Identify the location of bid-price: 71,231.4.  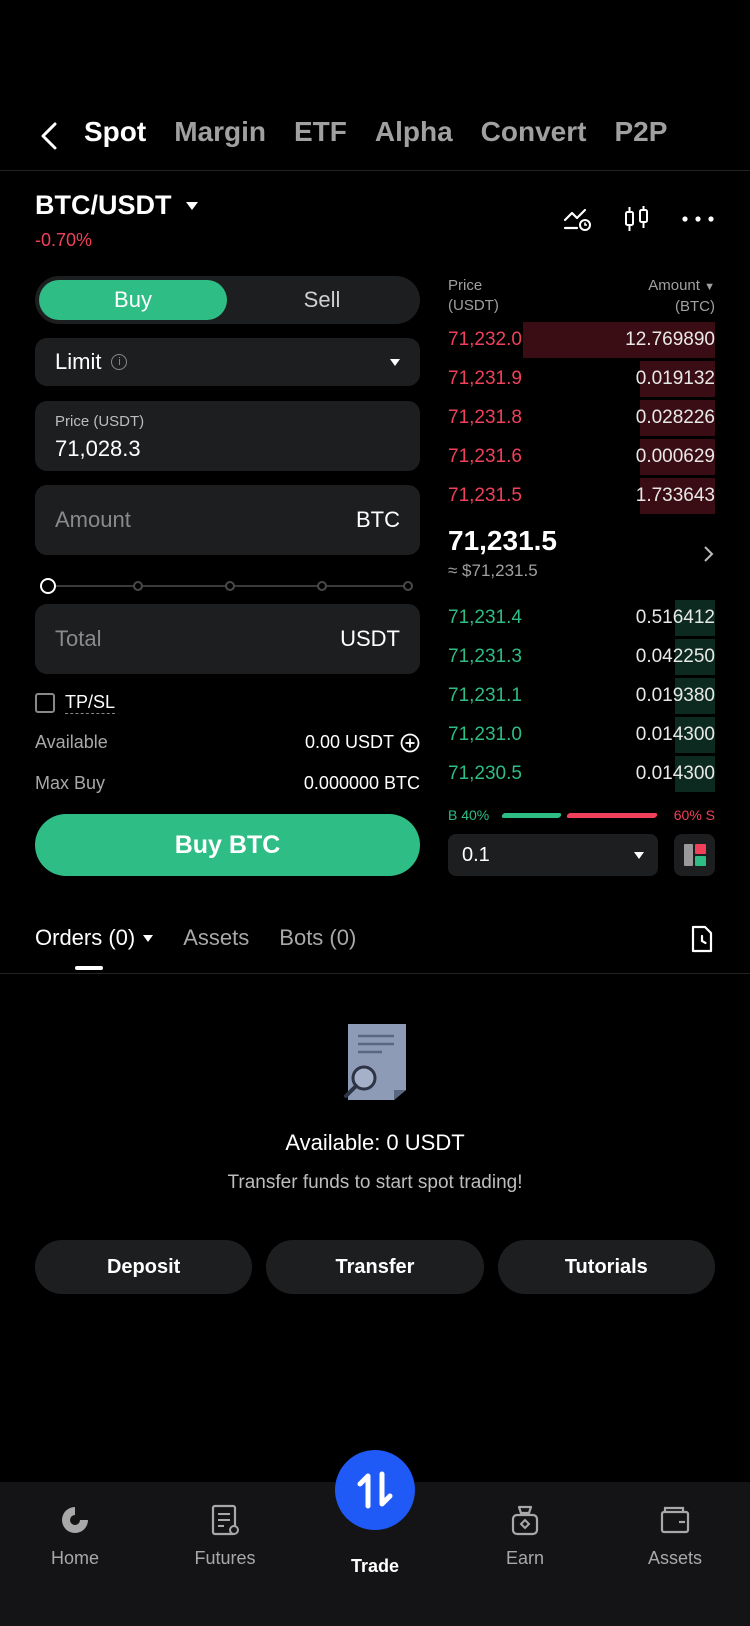
(485, 617).